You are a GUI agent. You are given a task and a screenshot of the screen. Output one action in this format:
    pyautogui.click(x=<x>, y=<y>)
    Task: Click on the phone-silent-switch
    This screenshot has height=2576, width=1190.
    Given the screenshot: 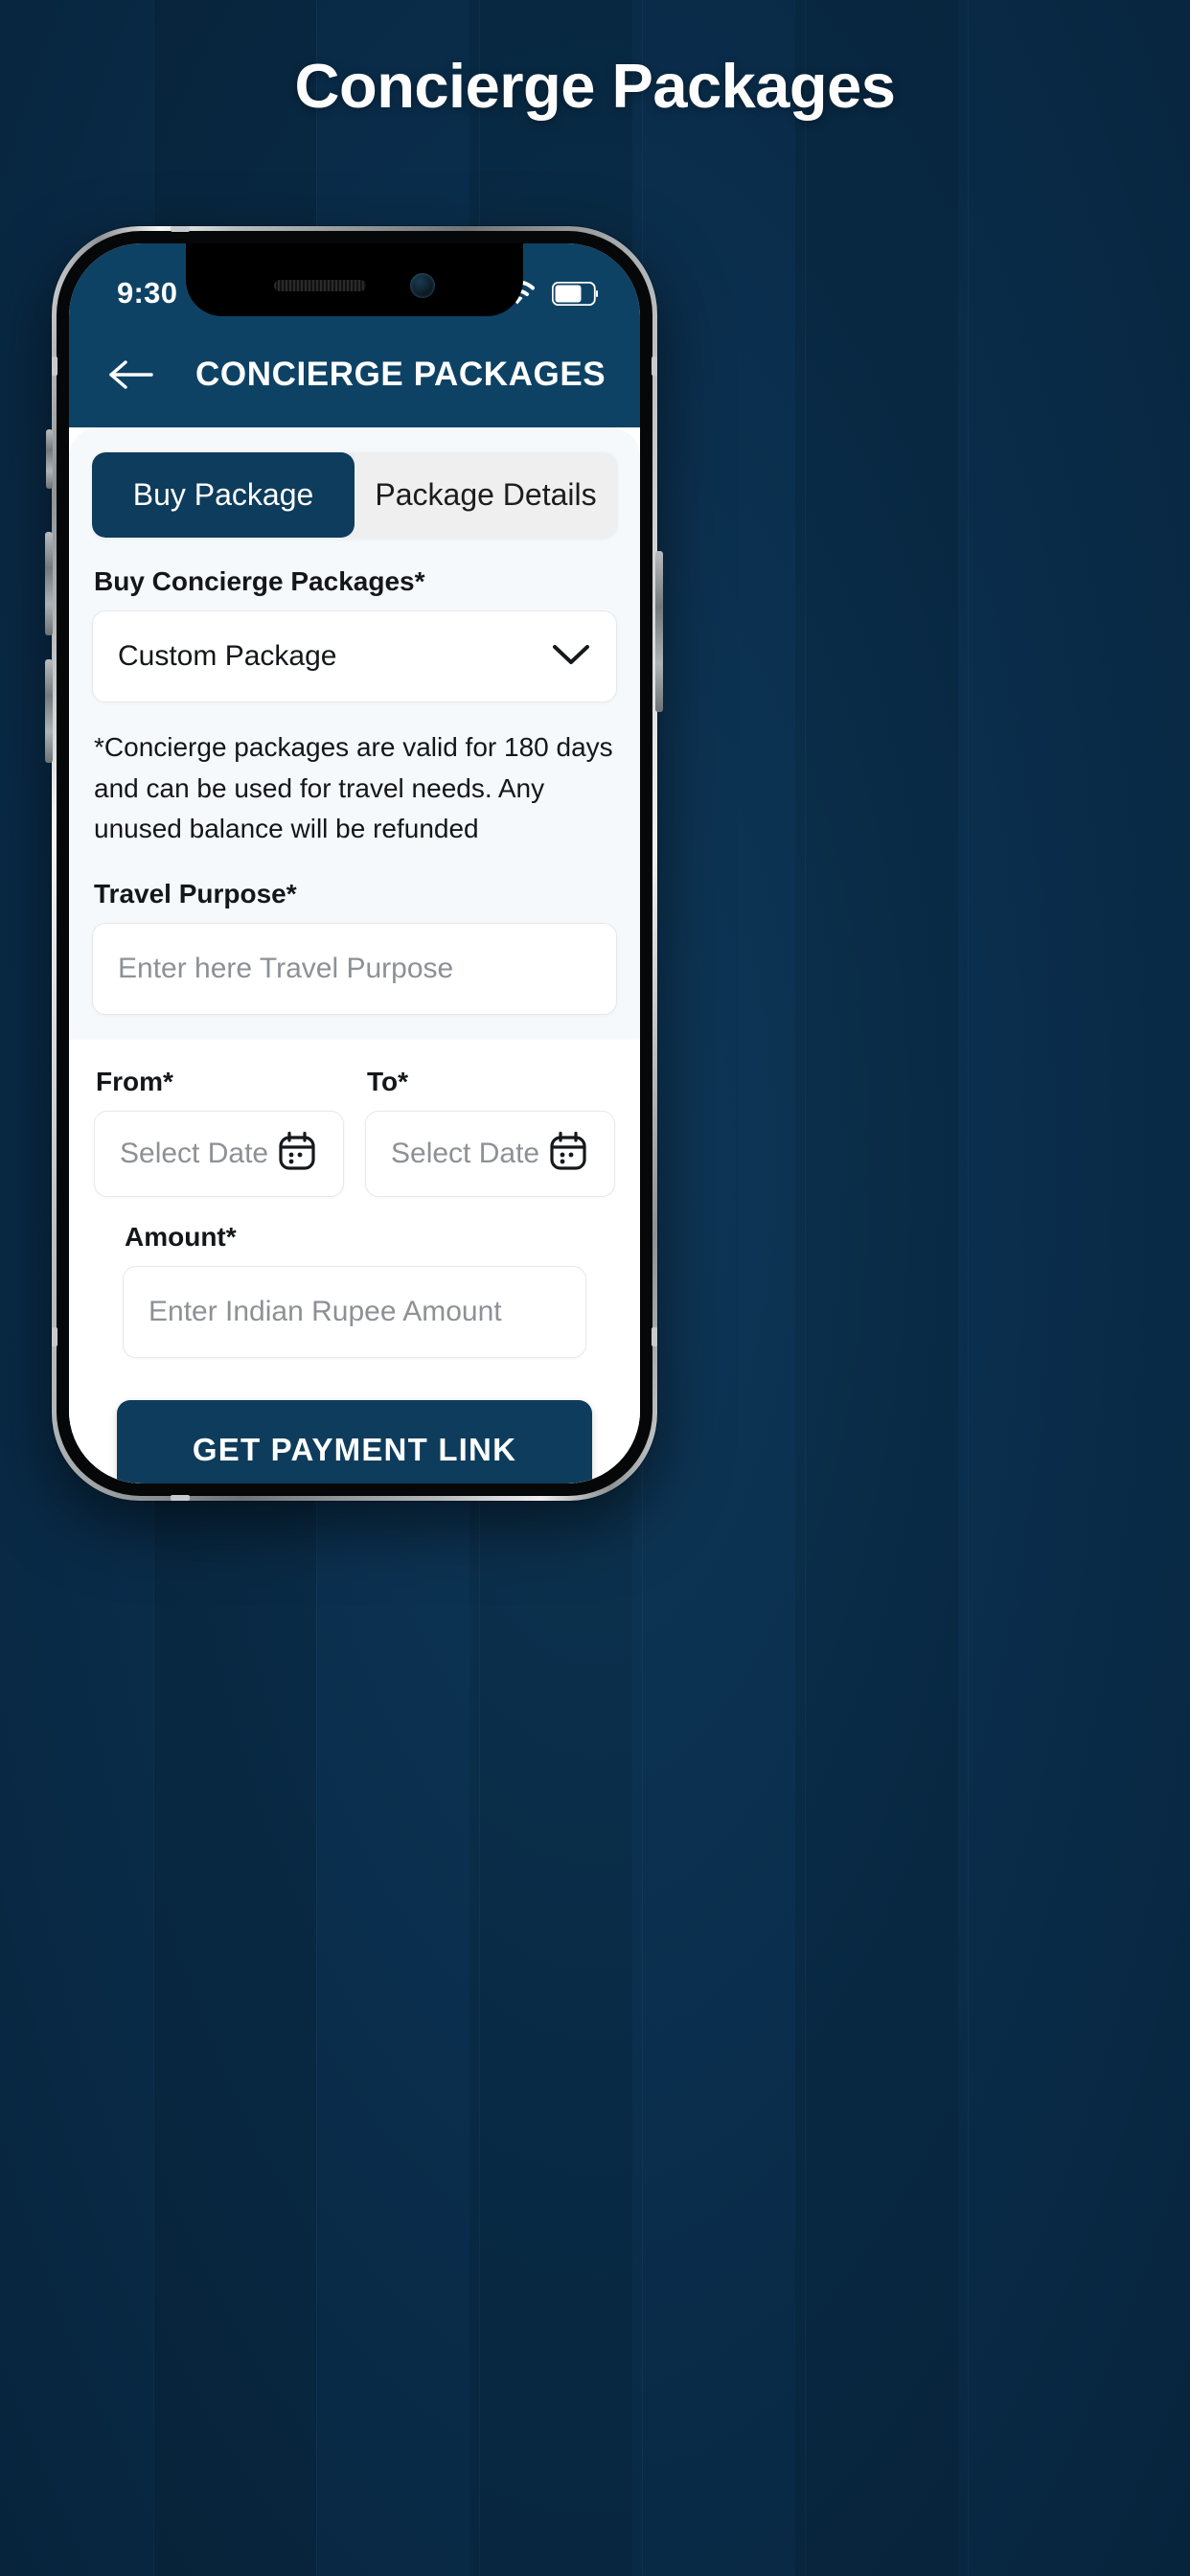 What is the action you would take?
    pyautogui.click(x=50, y=459)
    